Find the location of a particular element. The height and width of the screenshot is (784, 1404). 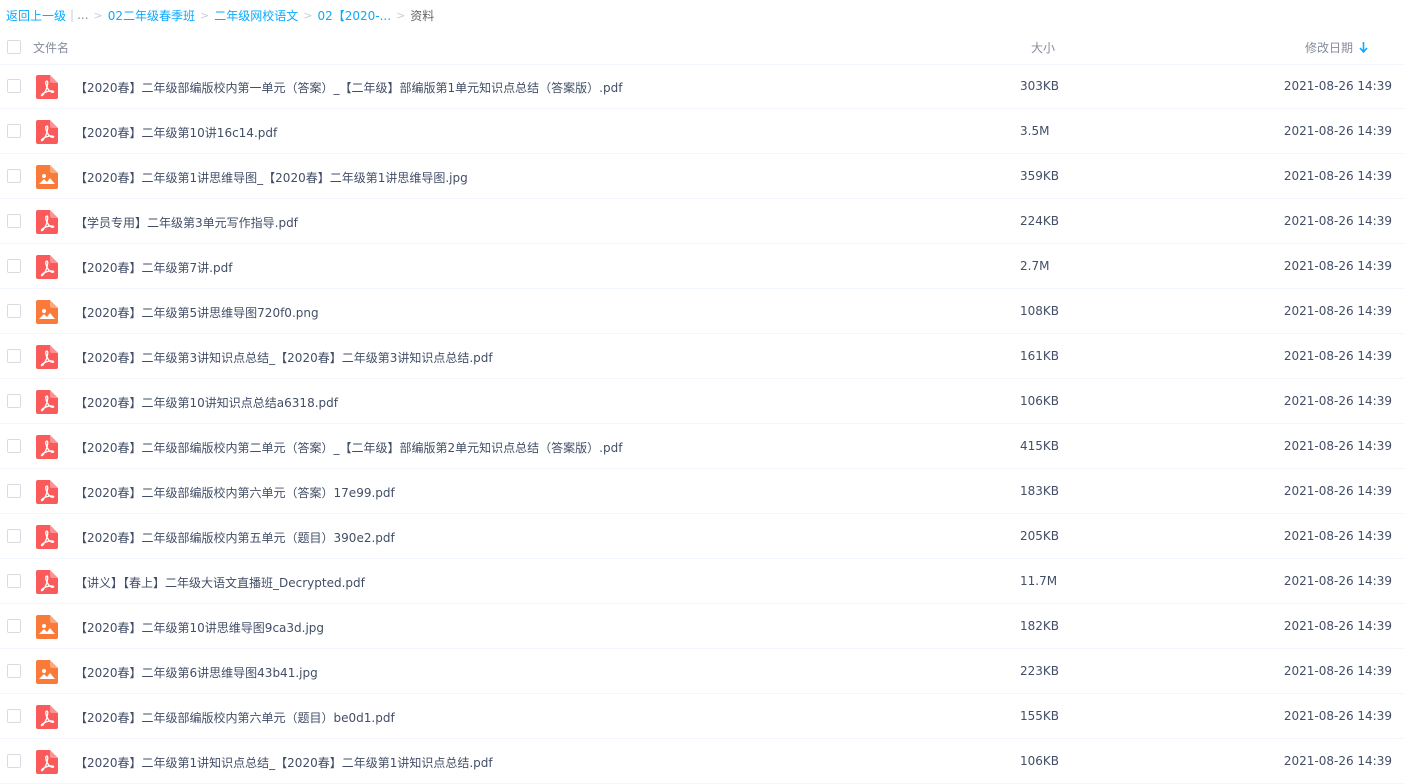

column-header-date: 修改日期 is located at coordinates (1336, 47).